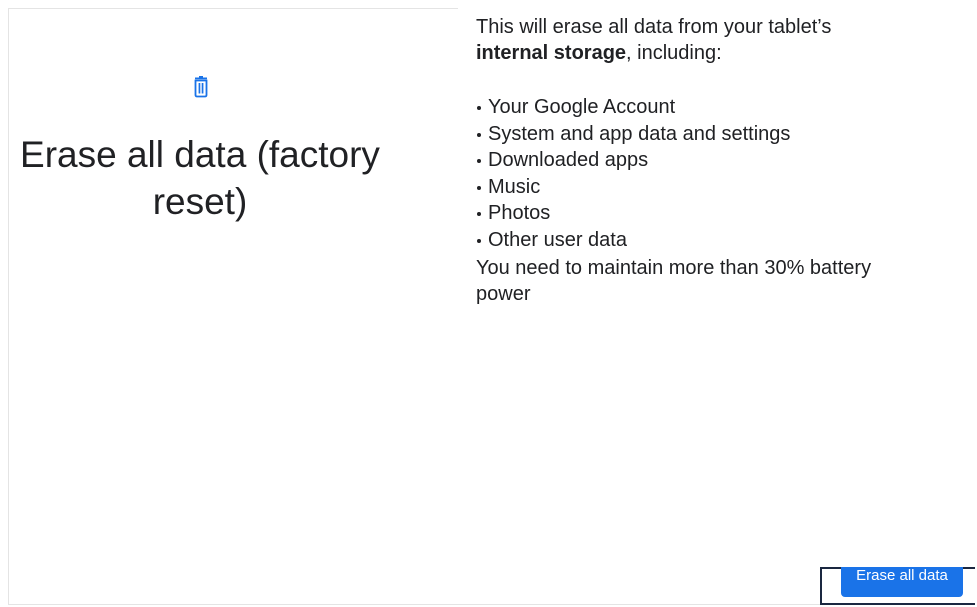 The image size is (977, 607). What do you see at coordinates (414, 604) in the screenshot?
I see `frame-divider-bottom` at bounding box center [414, 604].